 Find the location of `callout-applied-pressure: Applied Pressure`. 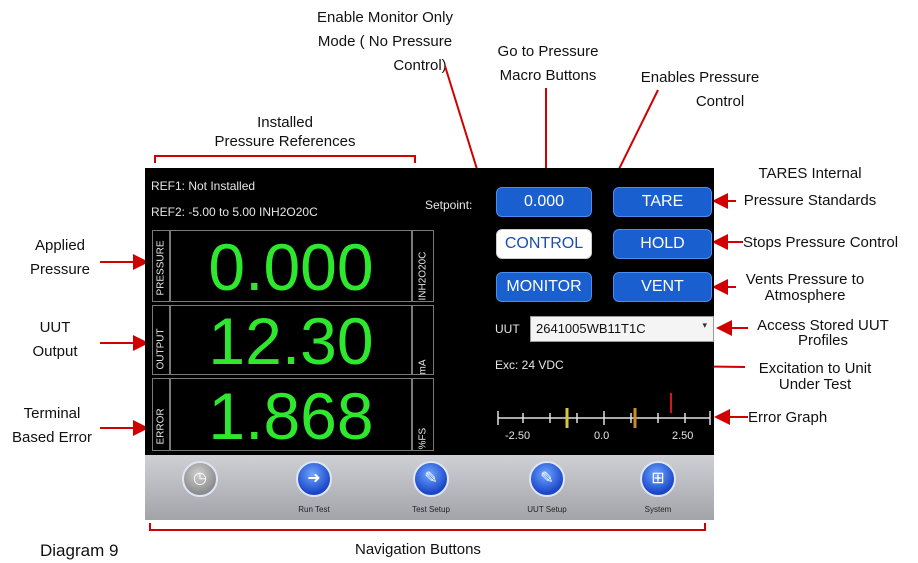

callout-applied-pressure: Applied Pressure is located at coordinates (60, 257).